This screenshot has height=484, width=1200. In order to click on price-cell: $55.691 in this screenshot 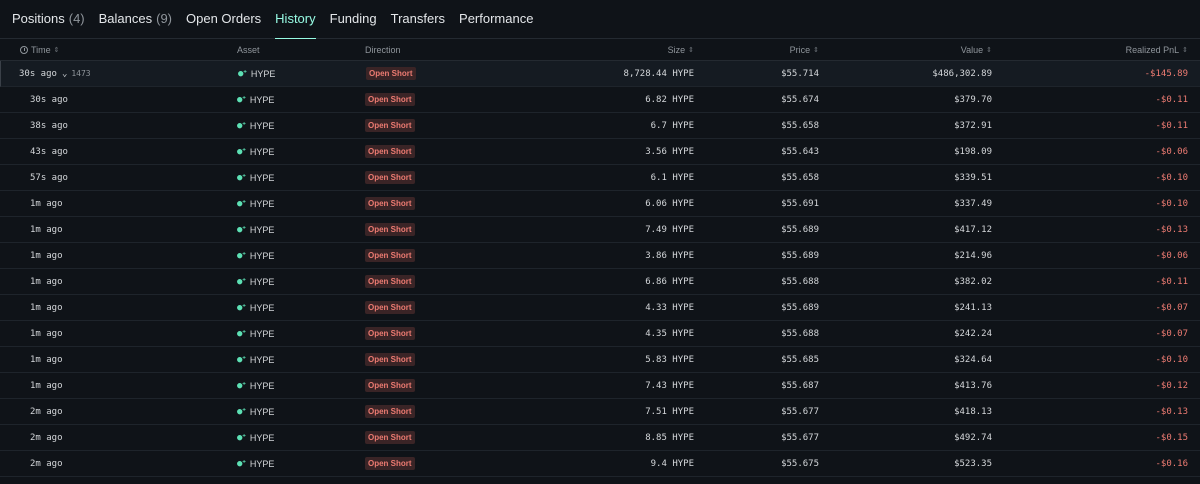, I will do `click(800, 203)`.